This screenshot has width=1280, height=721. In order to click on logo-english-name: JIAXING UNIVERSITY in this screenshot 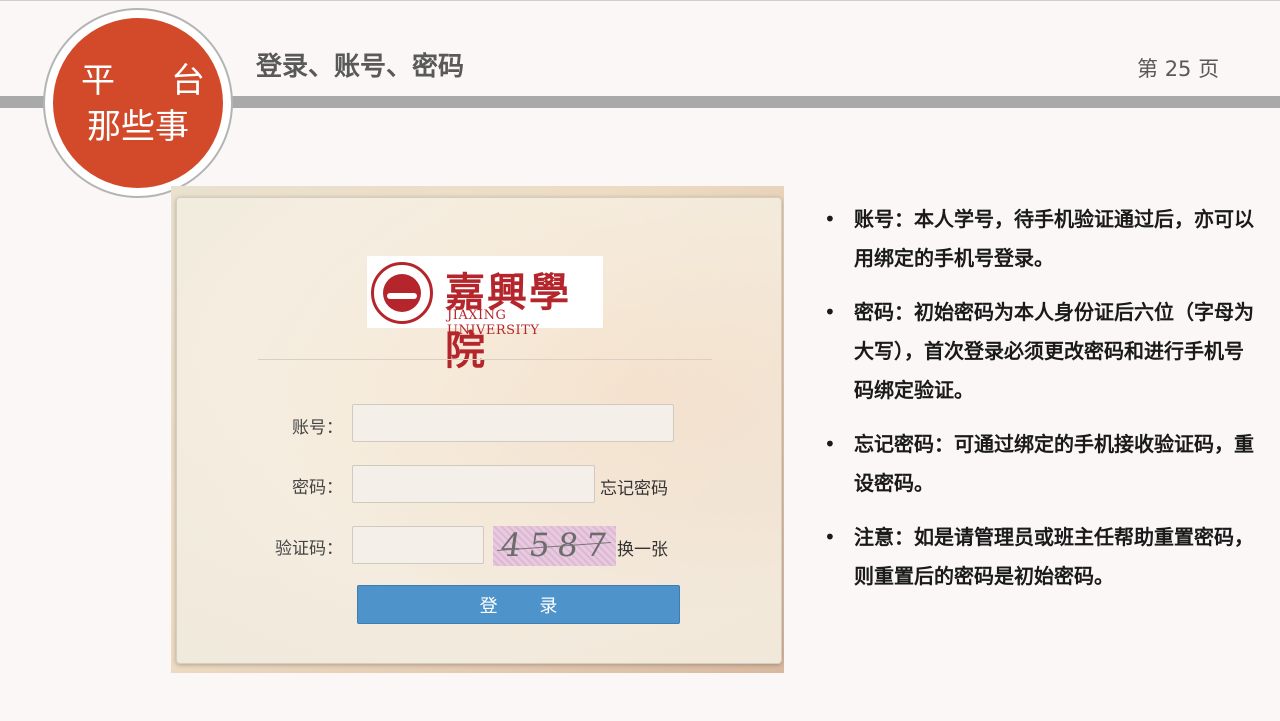, I will do `click(493, 323)`.